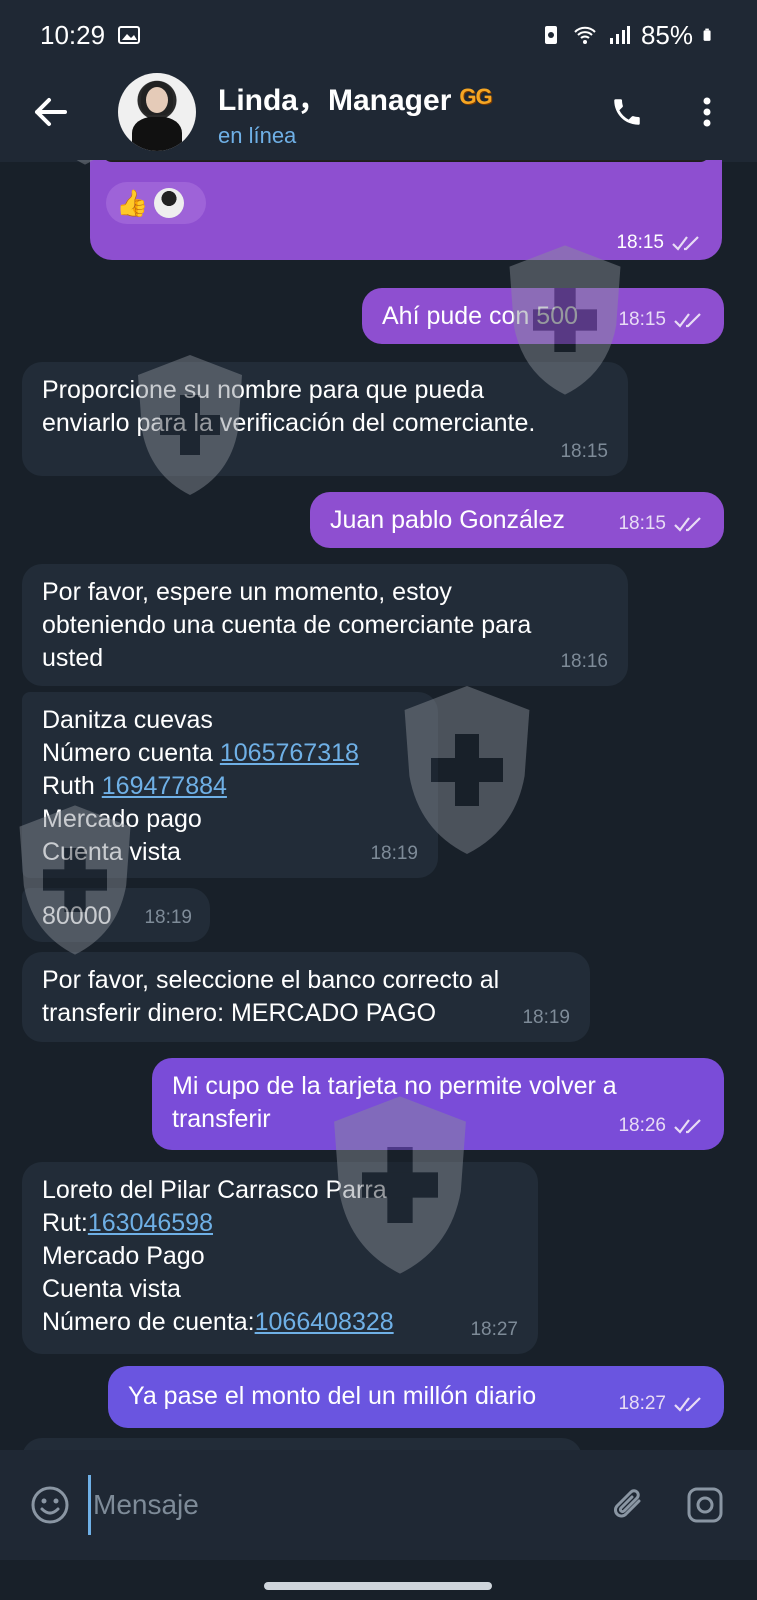 Image resolution: width=757 pixels, height=1600 pixels. I want to click on rut-link: 163046598, so click(150, 1223).